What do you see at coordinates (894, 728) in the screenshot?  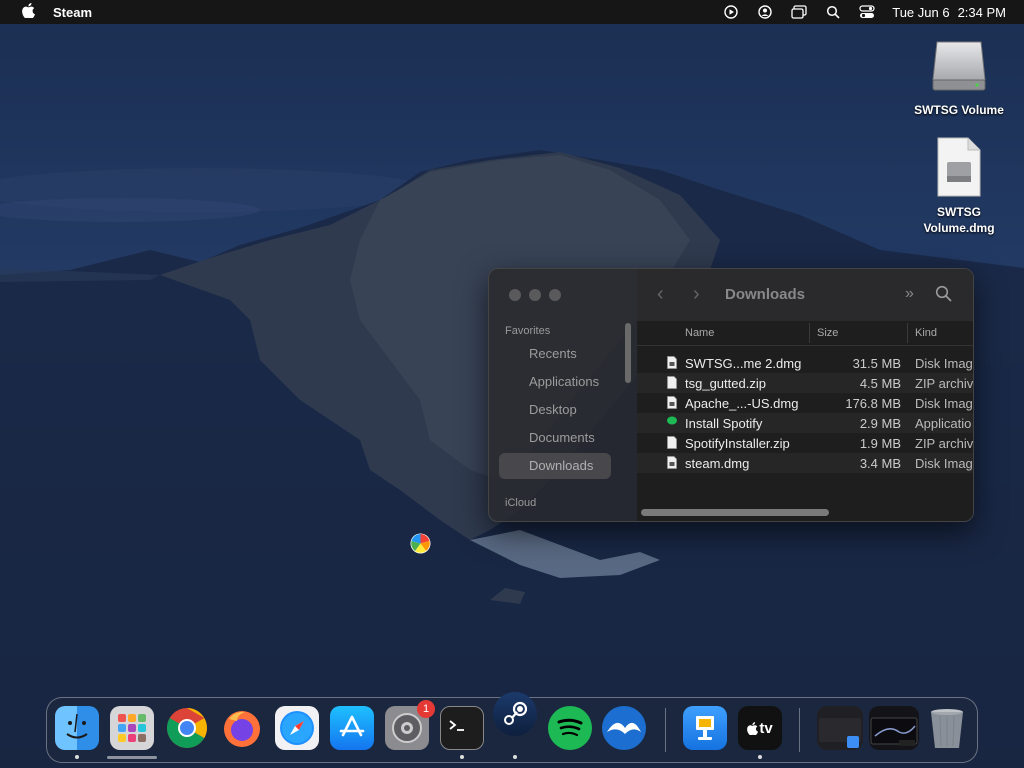 I see `dock-minimized-window-tv` at bounding box center [894, 728].